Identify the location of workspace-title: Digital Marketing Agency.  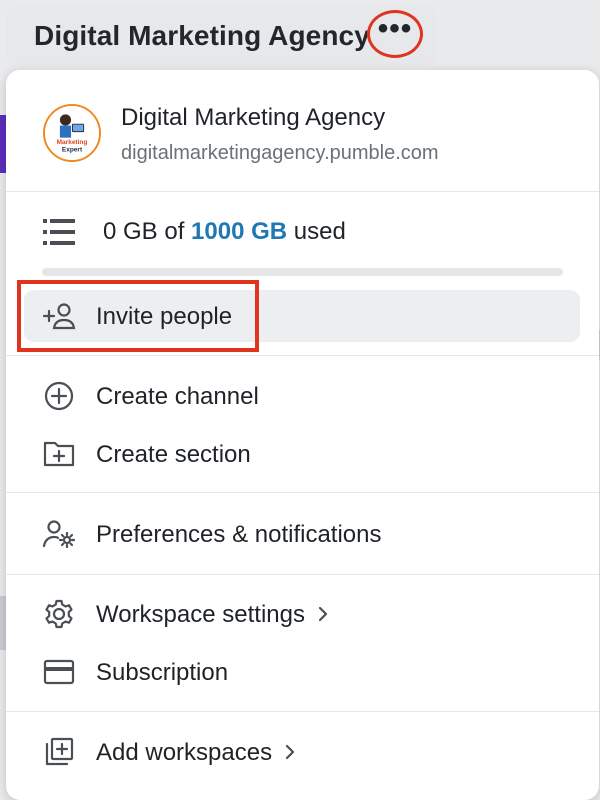
(202, 35).